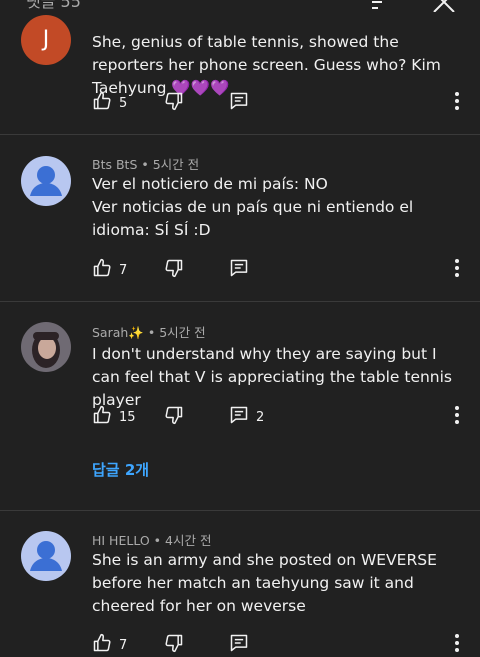  Describe the element at coordinates (118, 332) in the screenshot. I see `author-name: Sarah✨` at that location.